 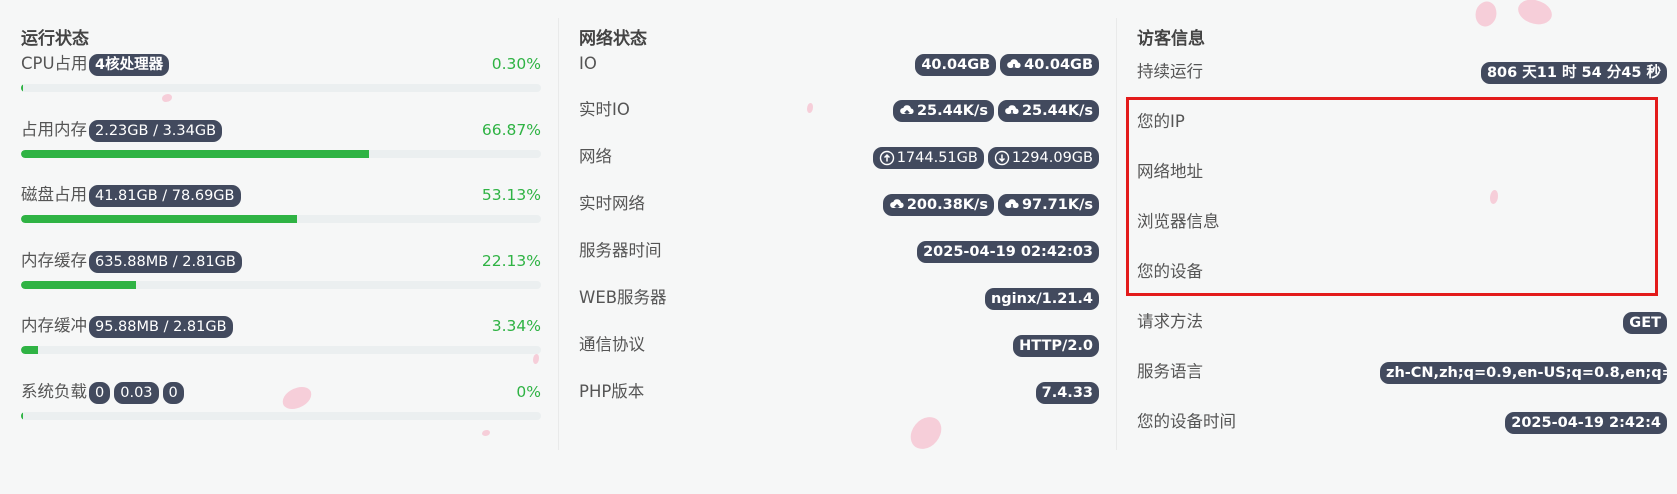 What do you see at coordinates (595, 156) in the screenshot?
I see `row-label: 网络` at bounding box center [595, 156].